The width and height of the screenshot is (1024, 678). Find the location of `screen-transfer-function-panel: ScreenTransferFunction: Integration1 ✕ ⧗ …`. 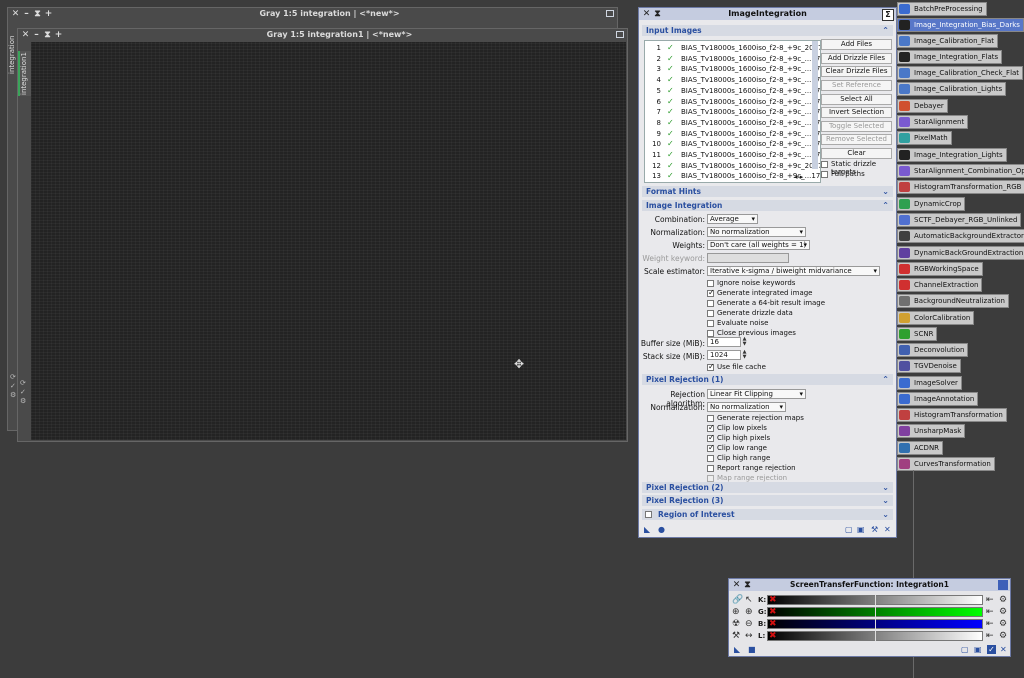

screen-transfer-function-panel: ScreenTransferFunction: Integration1 ✕ ⧗ … is located at coordinates (869, 617).